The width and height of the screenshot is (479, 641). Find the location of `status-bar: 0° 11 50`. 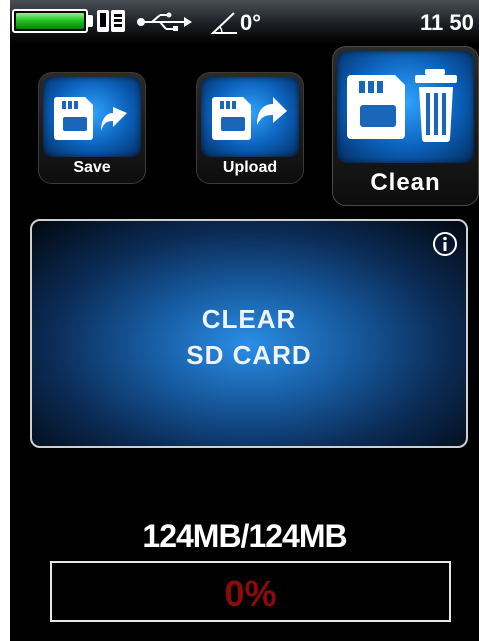

status-bar: 0° 11 50 is located at coordinates (244, 22).